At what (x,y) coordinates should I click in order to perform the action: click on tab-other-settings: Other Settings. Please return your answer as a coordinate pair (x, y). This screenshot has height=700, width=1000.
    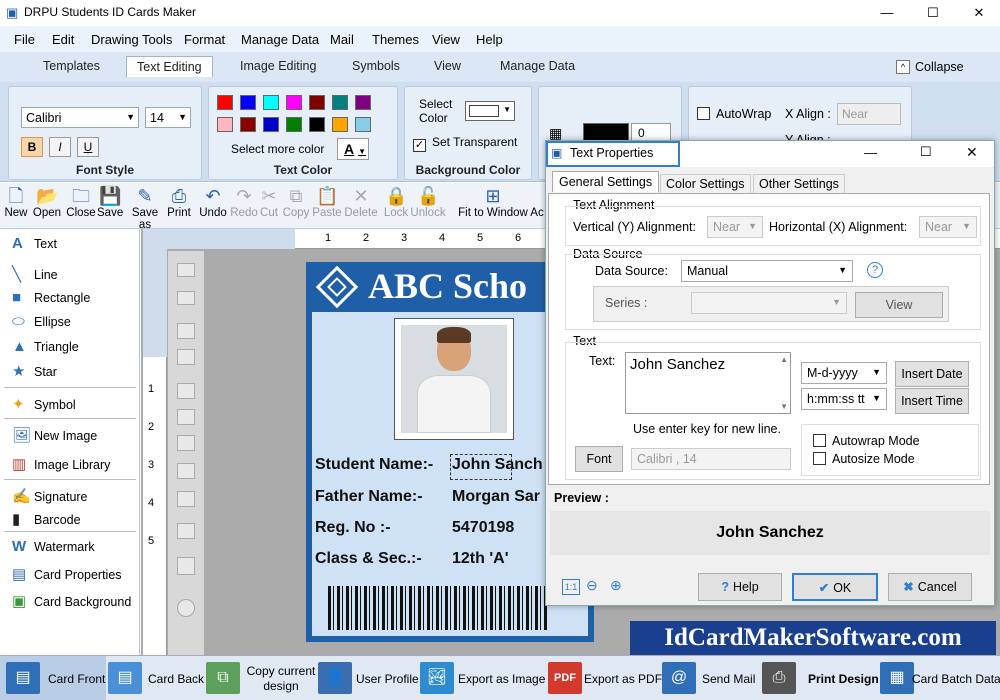
    Looking at the image, I should click on (799, 183).